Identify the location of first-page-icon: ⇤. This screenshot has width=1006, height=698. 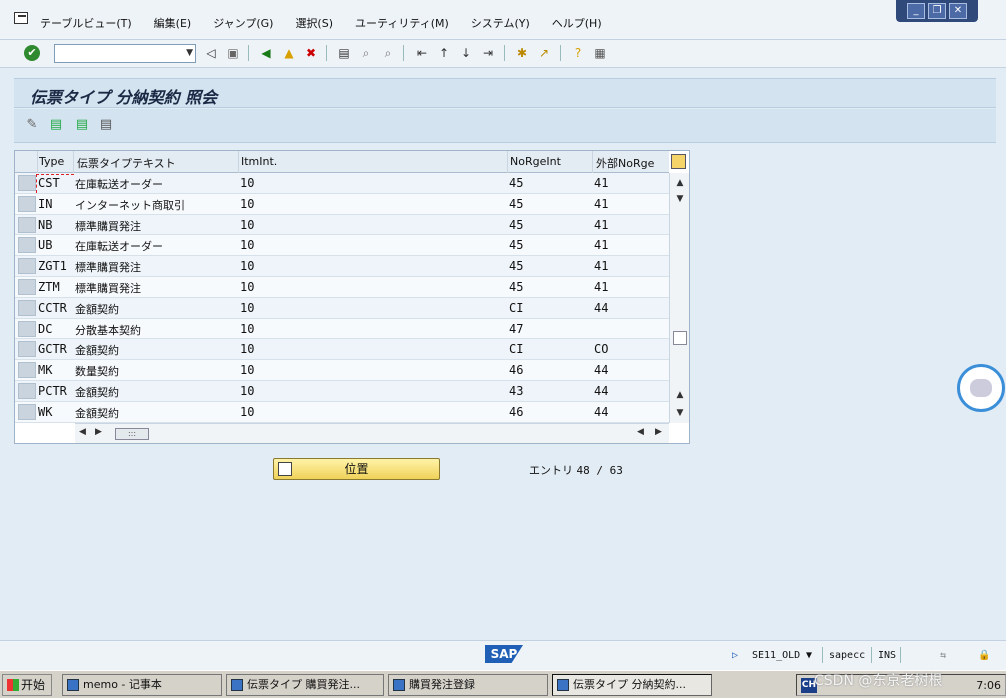
(422, 53).